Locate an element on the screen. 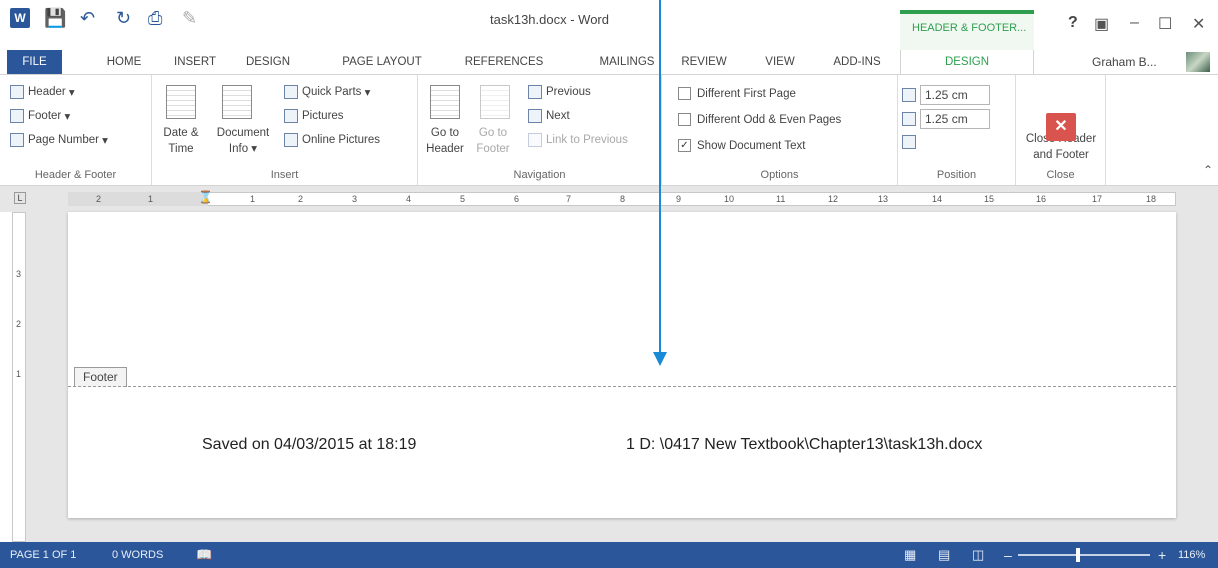 The height and width of the screenshot is (568, 1218). collapse-ribbon-icon: ⌃ is located at coordinates (1208, 170).